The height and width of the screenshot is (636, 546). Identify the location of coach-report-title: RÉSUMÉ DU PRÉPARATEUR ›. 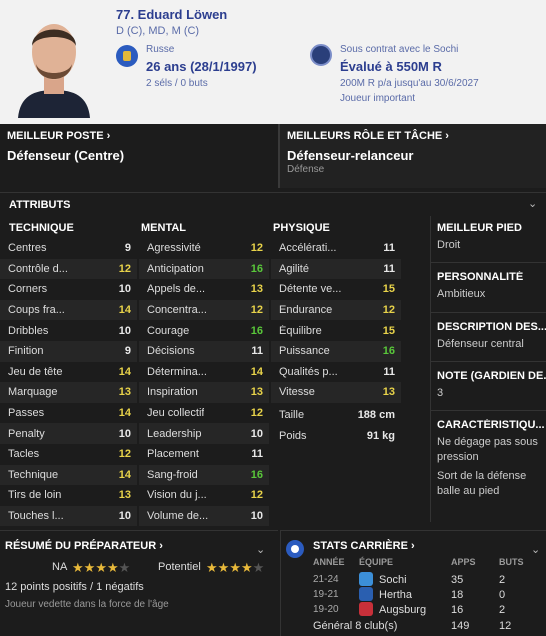
(84, 546).